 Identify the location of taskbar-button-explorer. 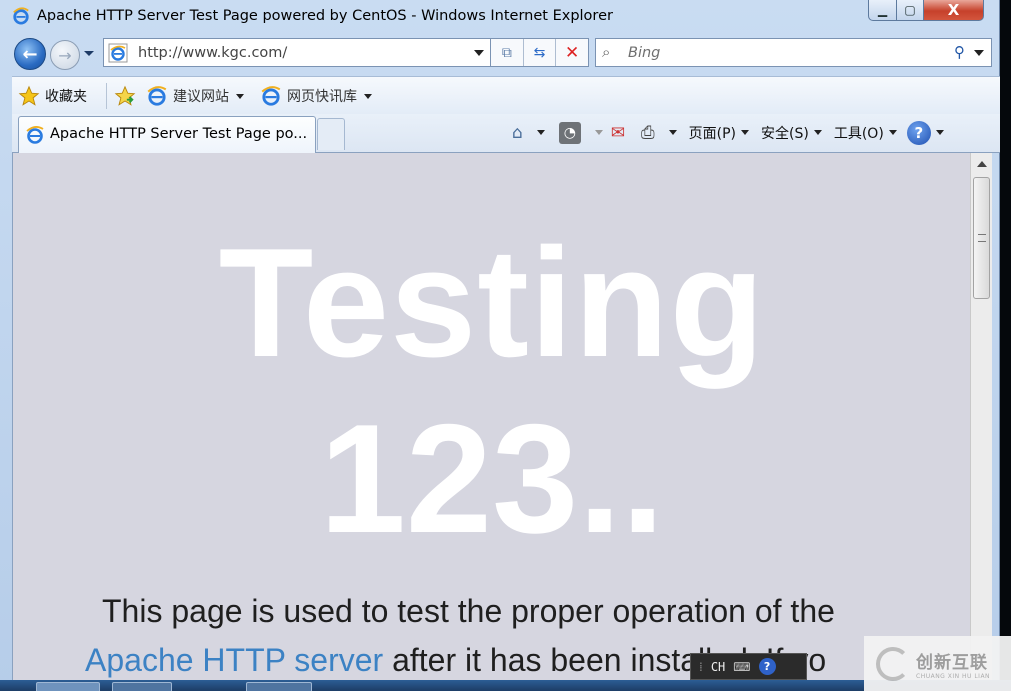
(142, 686).